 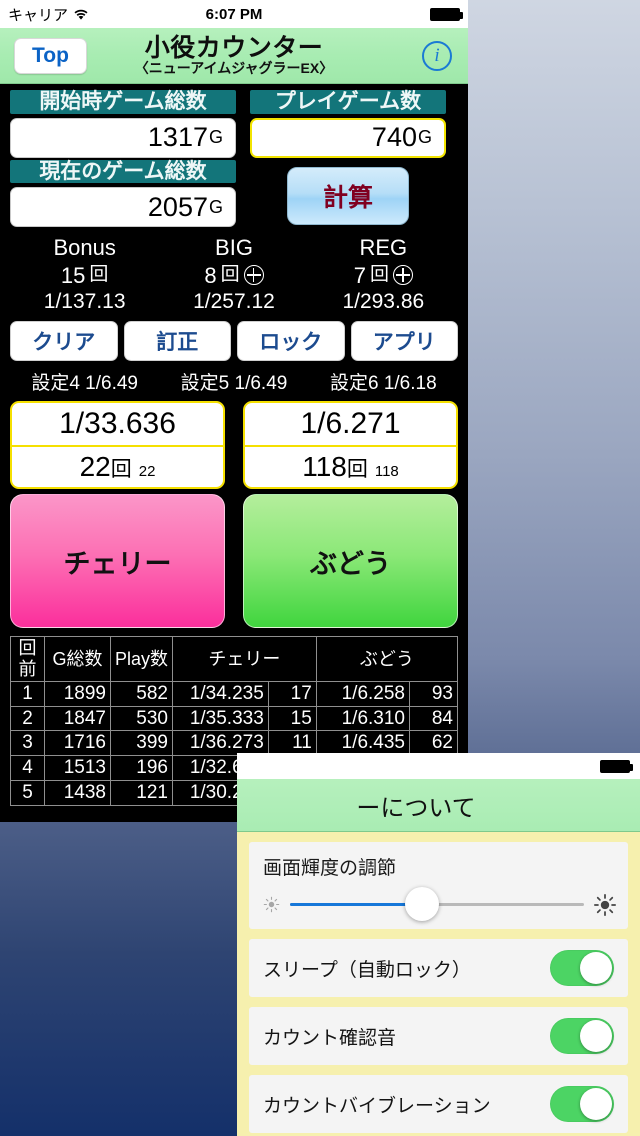 What do you see at coordinates (220, 693) in the screenshot?
I see `row-cherry-rate: 1/34.235` at bounding box center [220, 693].